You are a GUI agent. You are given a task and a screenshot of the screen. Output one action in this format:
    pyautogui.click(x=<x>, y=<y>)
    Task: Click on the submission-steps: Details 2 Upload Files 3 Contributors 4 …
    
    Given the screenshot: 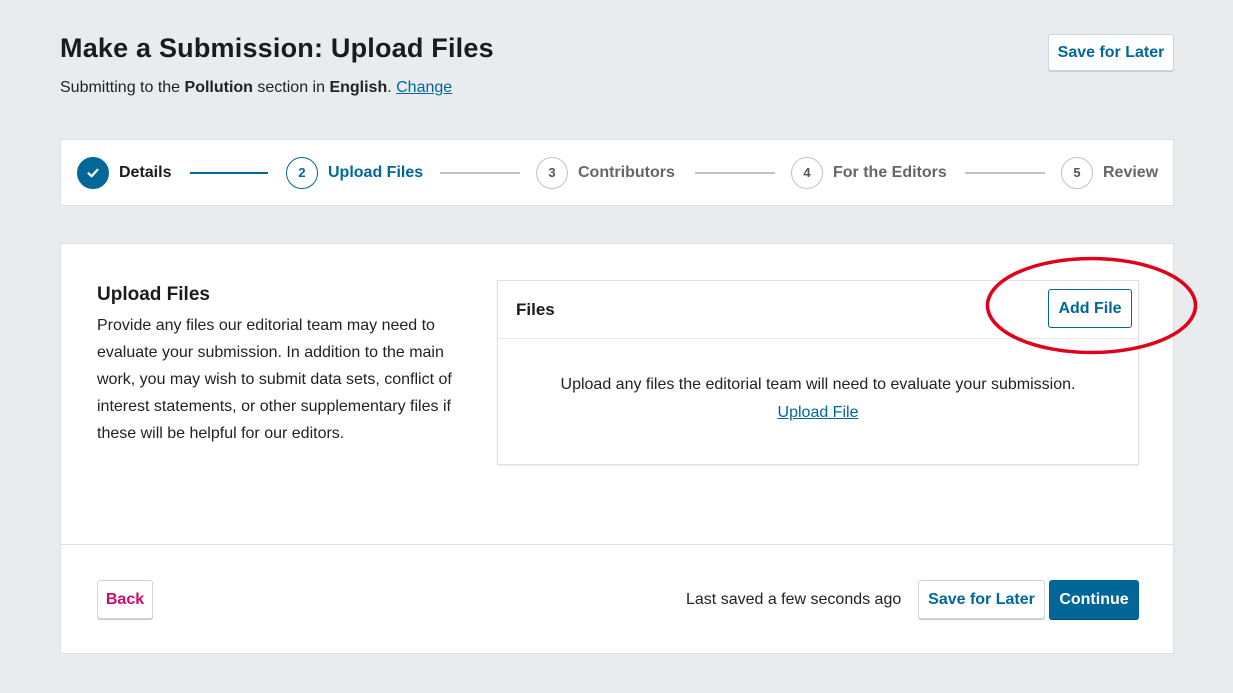 What is the action you would take?
    pyautogui.click(x=617, y=172)
    